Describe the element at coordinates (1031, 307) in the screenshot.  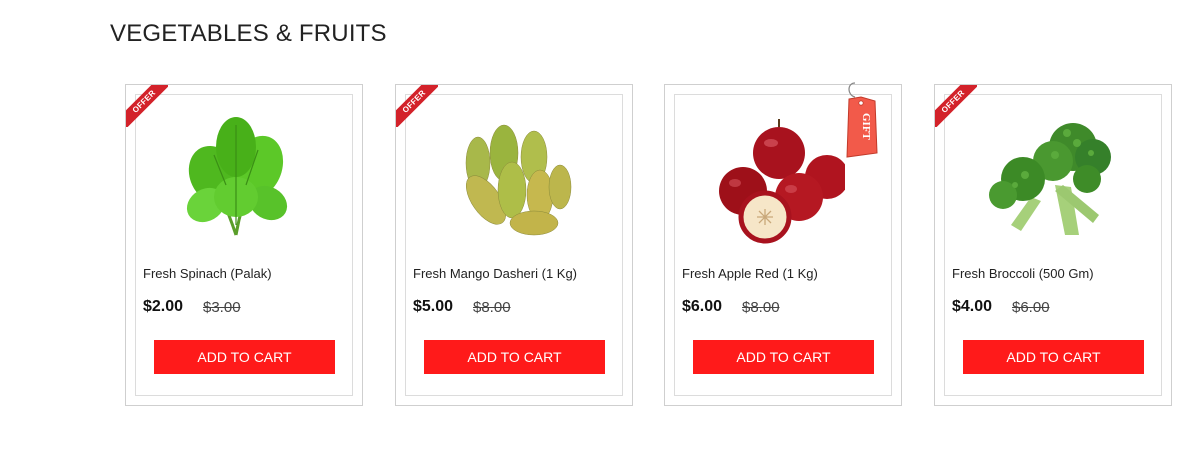
I see `product-old-price: $6.00` at that location.